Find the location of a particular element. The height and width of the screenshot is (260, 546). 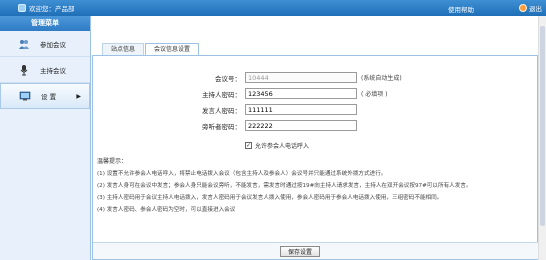

scrollbar-thumb is located at coordinates (542, 126).